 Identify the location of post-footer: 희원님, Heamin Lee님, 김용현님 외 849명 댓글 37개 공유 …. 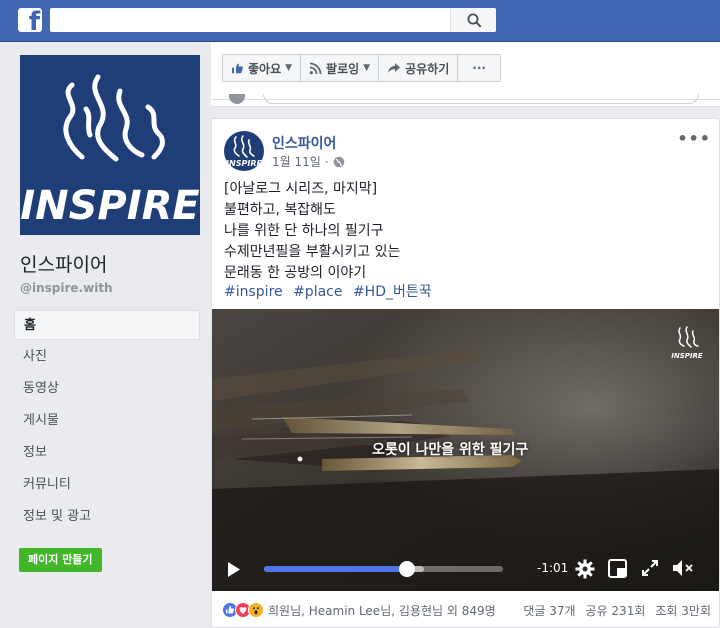
(465, 609).